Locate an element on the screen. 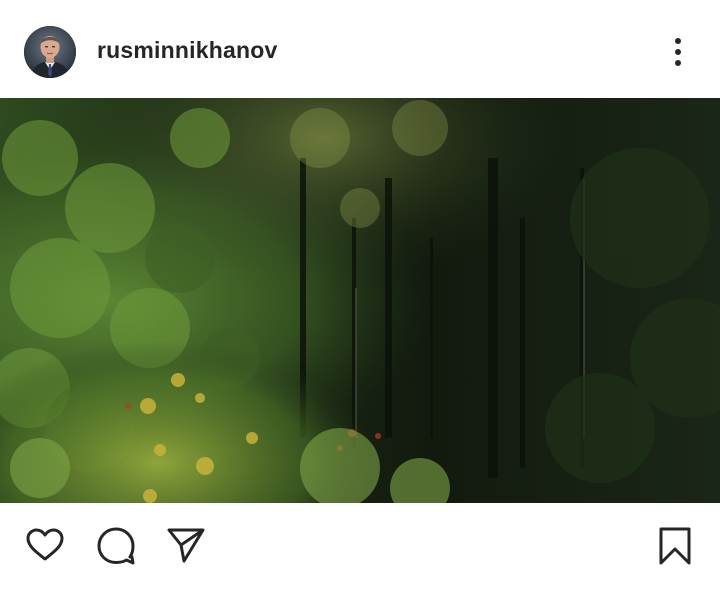 The width and height of the screenshot is (720, 589). post-actions is located at coordinates (360, 546).